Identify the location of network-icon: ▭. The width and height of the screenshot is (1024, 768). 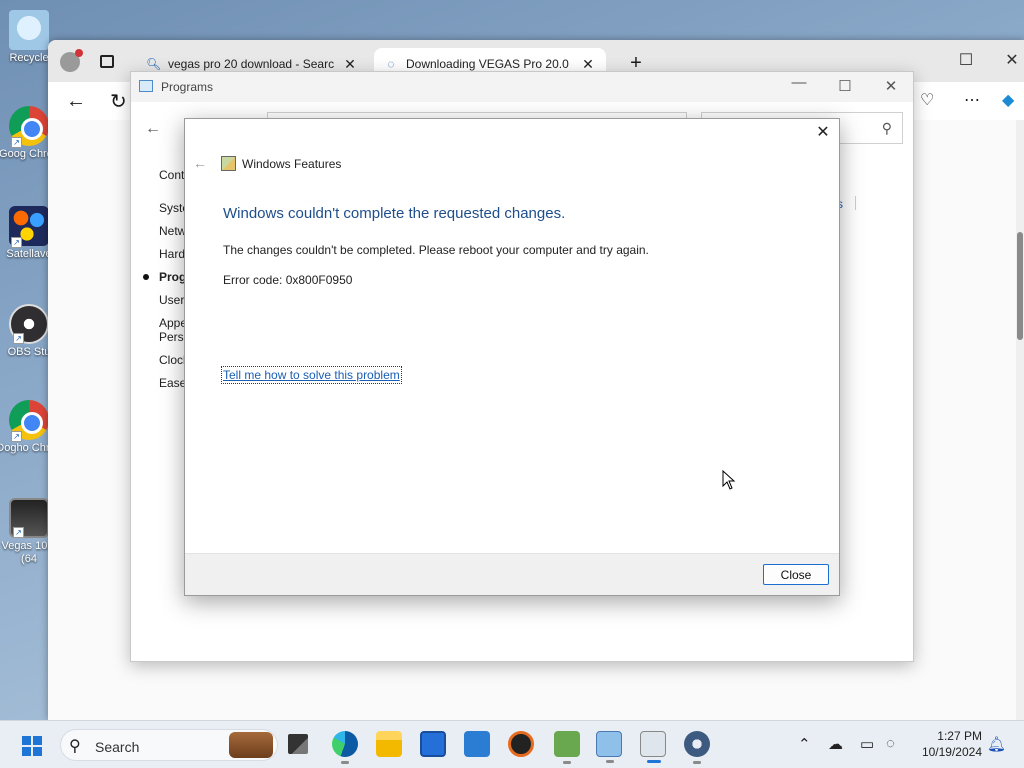
(867, 744).